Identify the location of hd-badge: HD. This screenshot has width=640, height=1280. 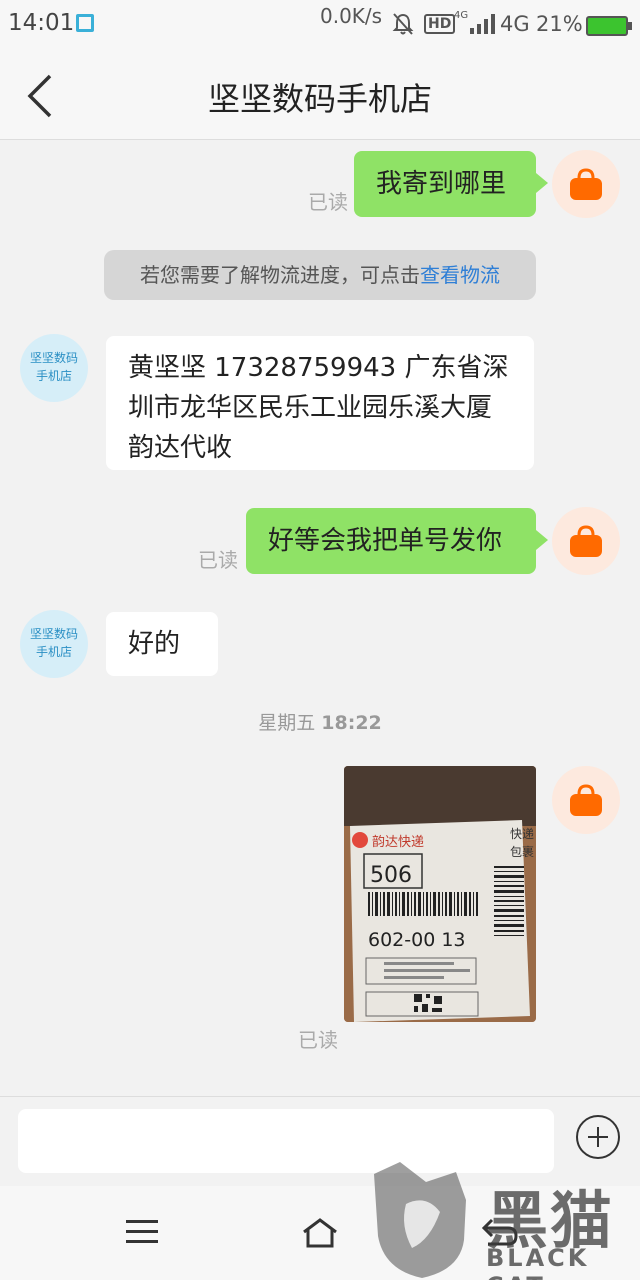
(440, 24).